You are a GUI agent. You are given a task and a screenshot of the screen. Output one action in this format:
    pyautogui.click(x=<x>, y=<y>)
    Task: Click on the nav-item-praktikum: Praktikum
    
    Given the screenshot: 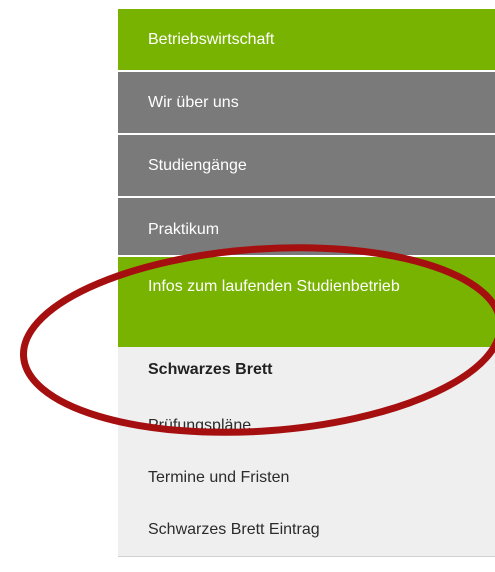 What is the action you would take?
    pyautogui.click(x=306, y=227)
    